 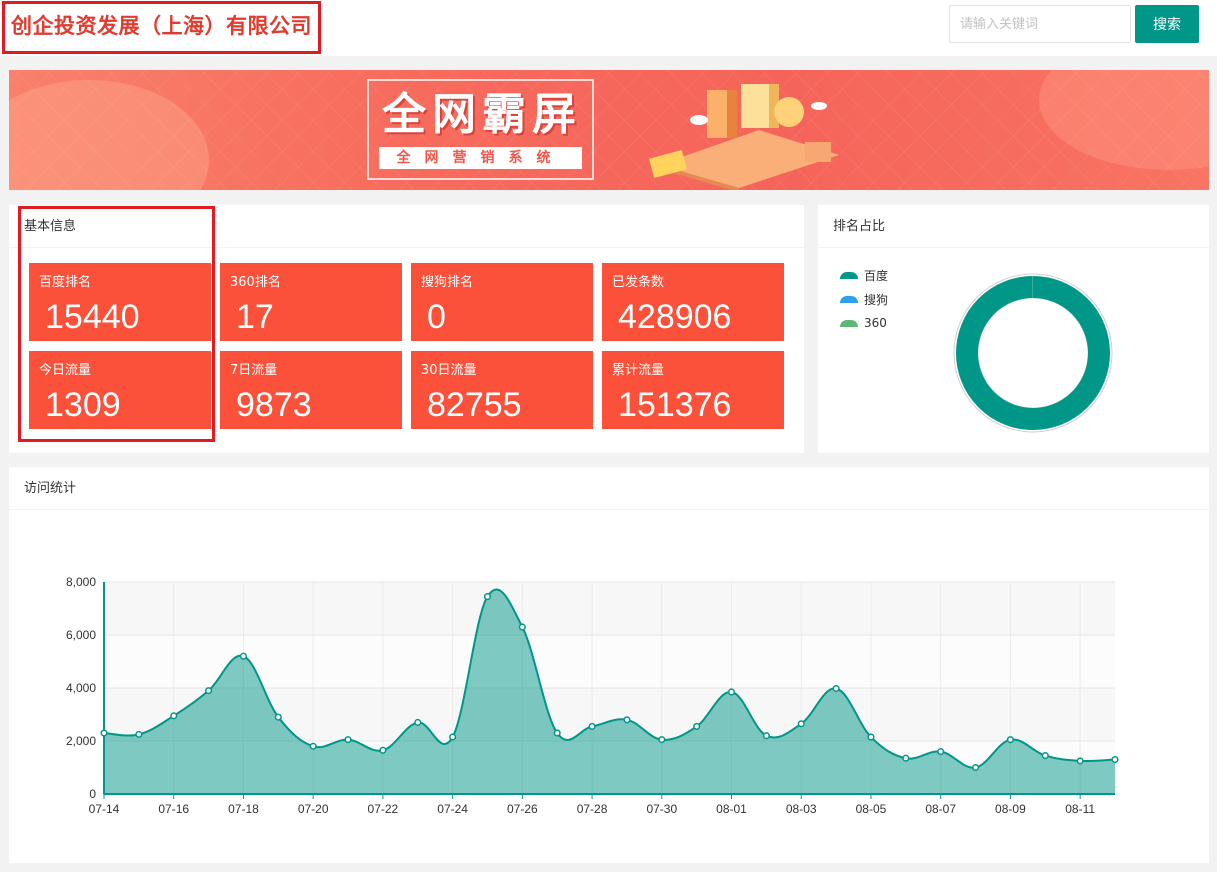 What do you see at coordinates (83, 405) in the screenshot?
I see `stat-value: 1309` at bounding box center [83, 405].